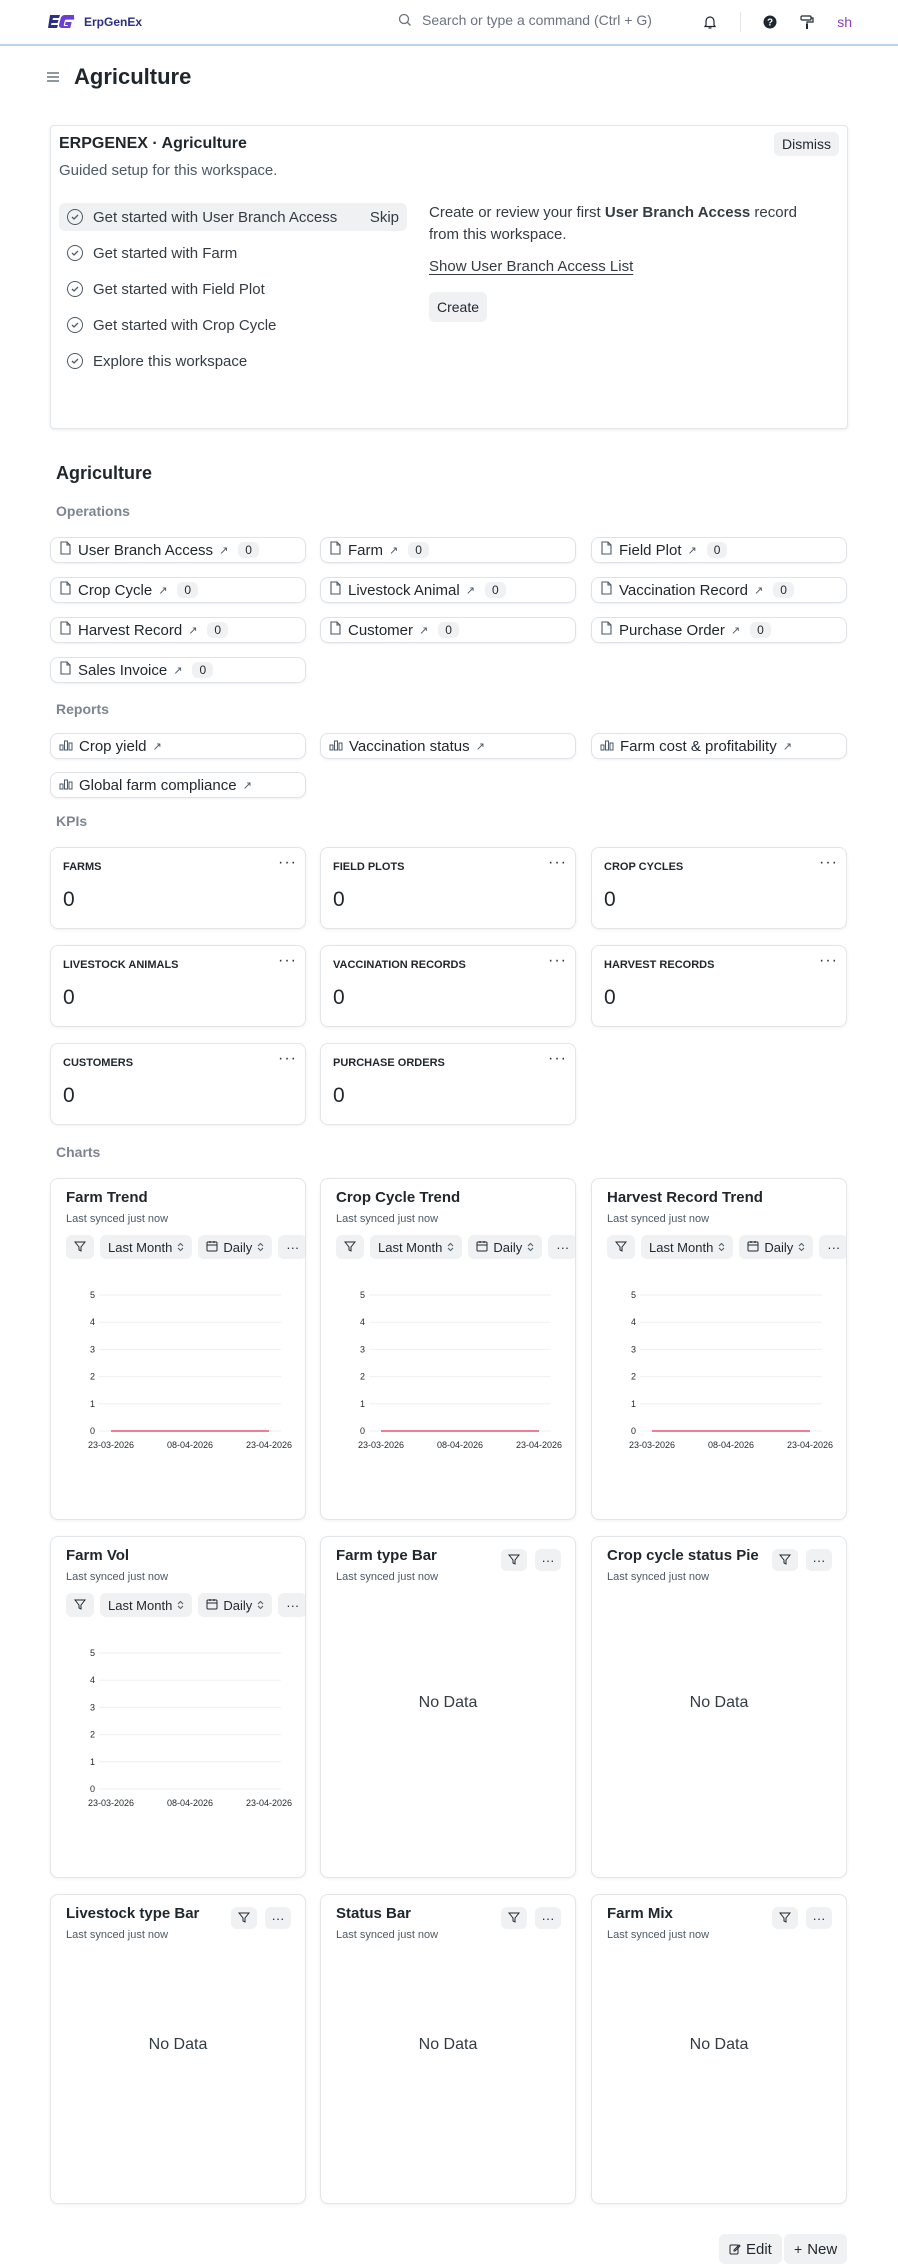  Describe the element at coordinates (178, 670) in the screenshot. I see `shortcut-link: Sales Invoice ↗ 0` at that location.